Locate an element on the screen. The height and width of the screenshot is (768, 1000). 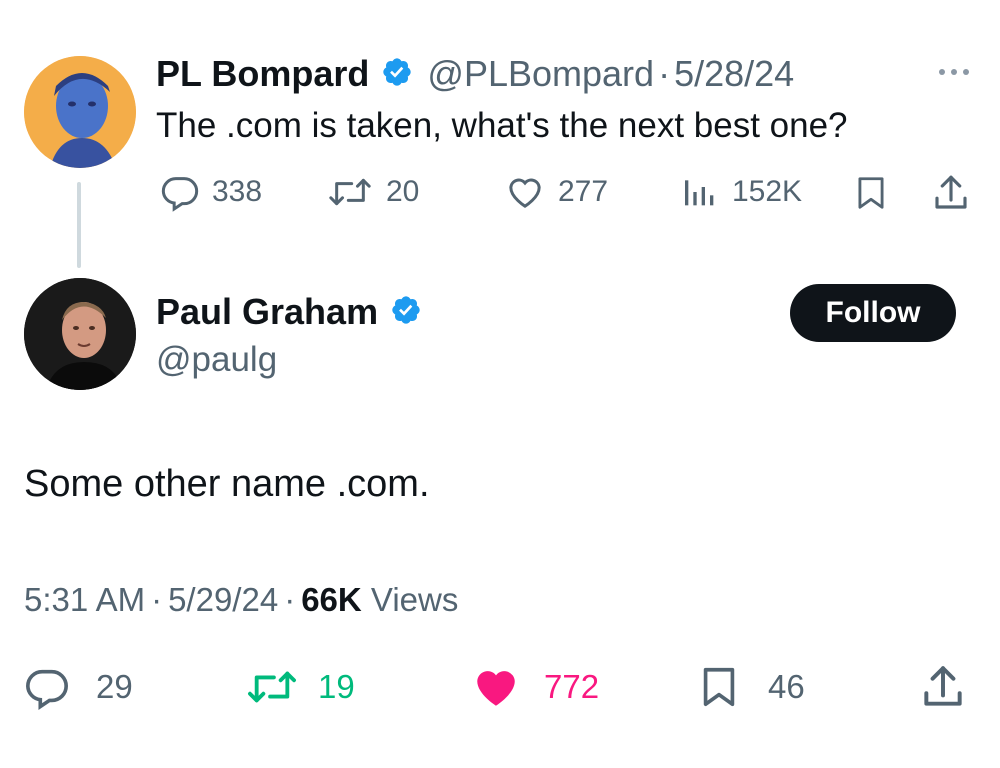
avatar-plbompard is located at coordinates (80, 112).